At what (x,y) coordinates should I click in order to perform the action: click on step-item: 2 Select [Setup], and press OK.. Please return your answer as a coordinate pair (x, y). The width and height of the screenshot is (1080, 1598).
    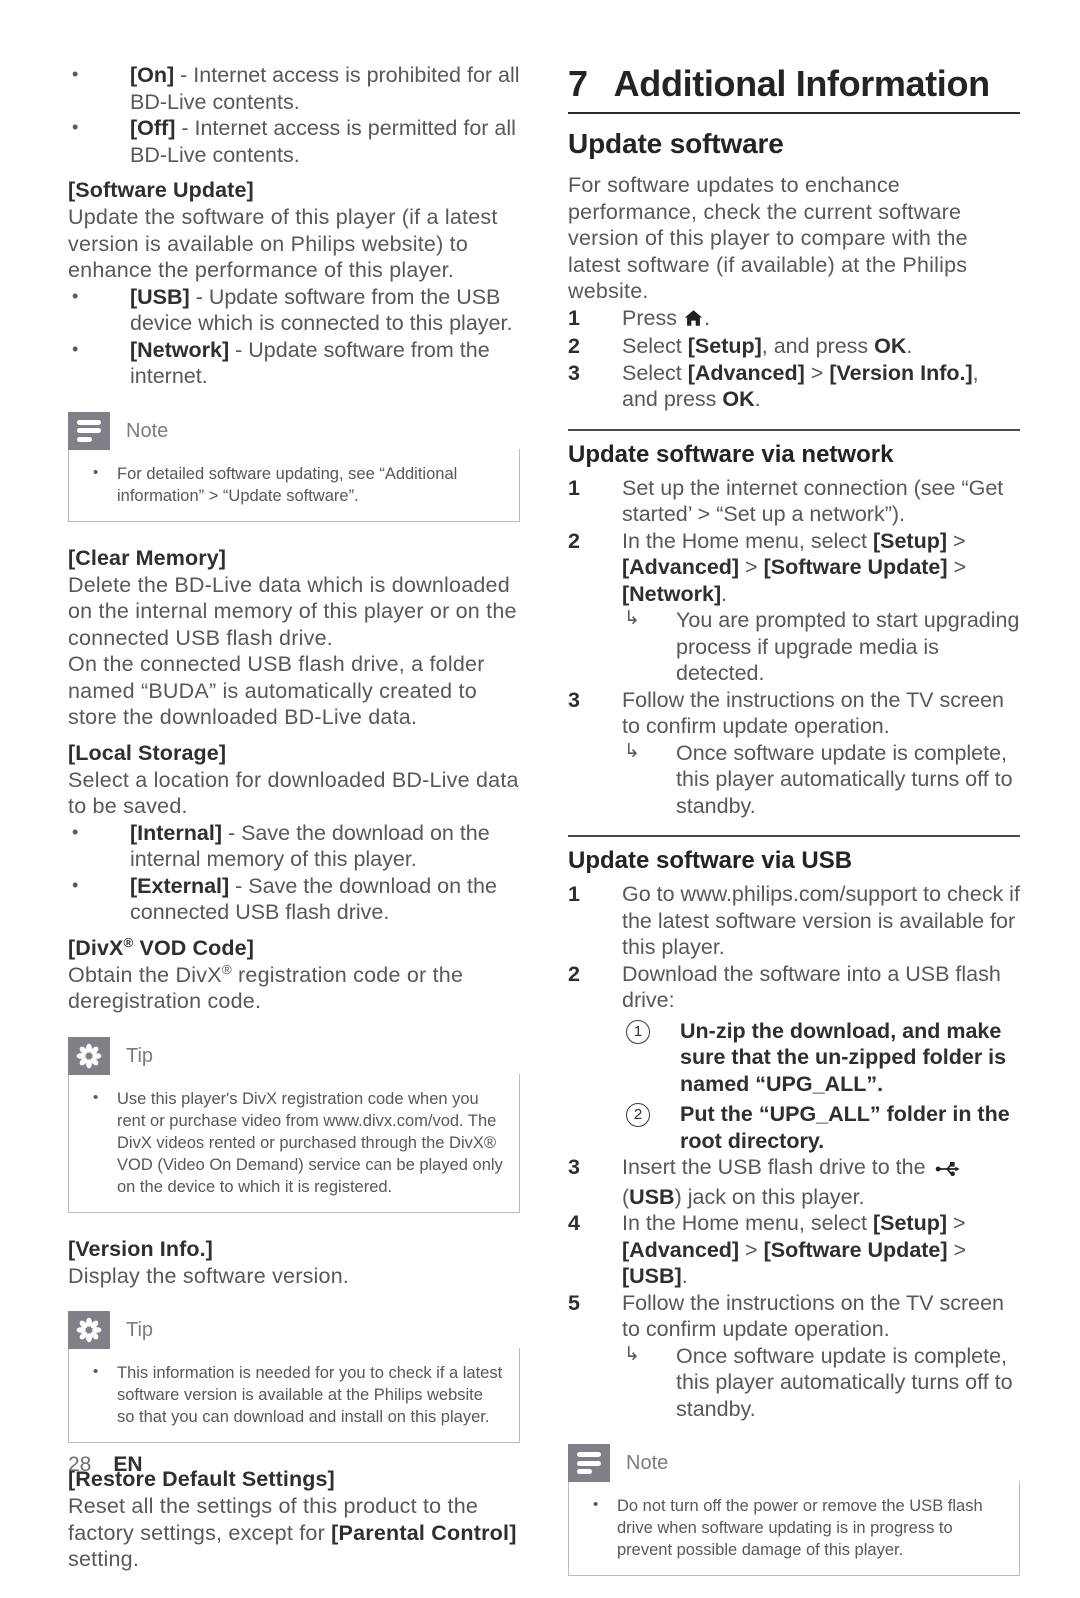
    Looking at the image, I should click on (794, 346).